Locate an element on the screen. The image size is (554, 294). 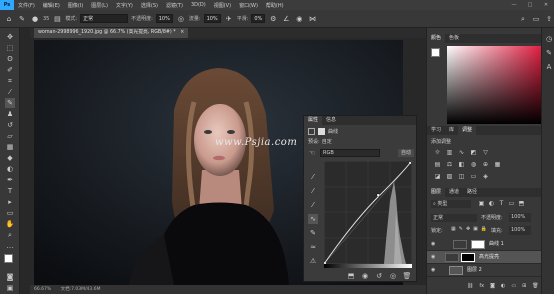
brush-settings-icon: ▤ is located at coordinates (57, 19).